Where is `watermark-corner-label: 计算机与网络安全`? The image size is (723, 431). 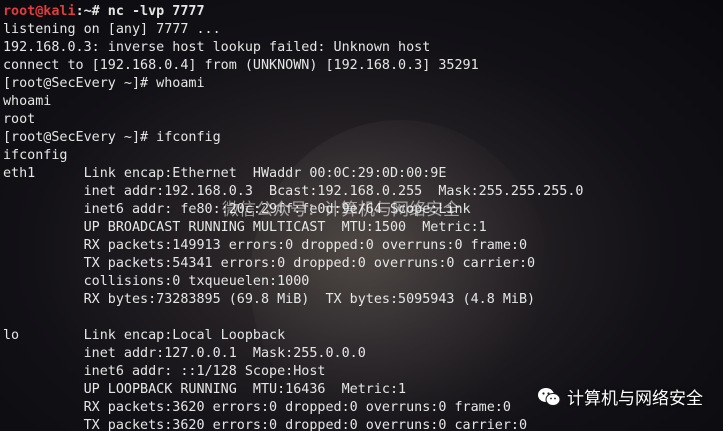
watermark-corner-label: 计算机与网络安全 is located at coordinates (635, 399).